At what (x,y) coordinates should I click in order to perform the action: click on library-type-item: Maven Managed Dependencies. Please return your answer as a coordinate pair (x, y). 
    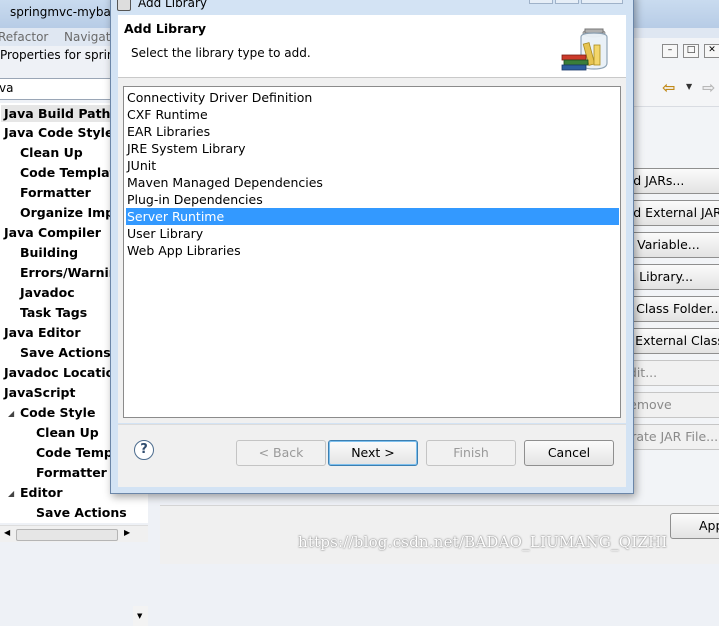
    Looking at the image, I should click on (372, 182).